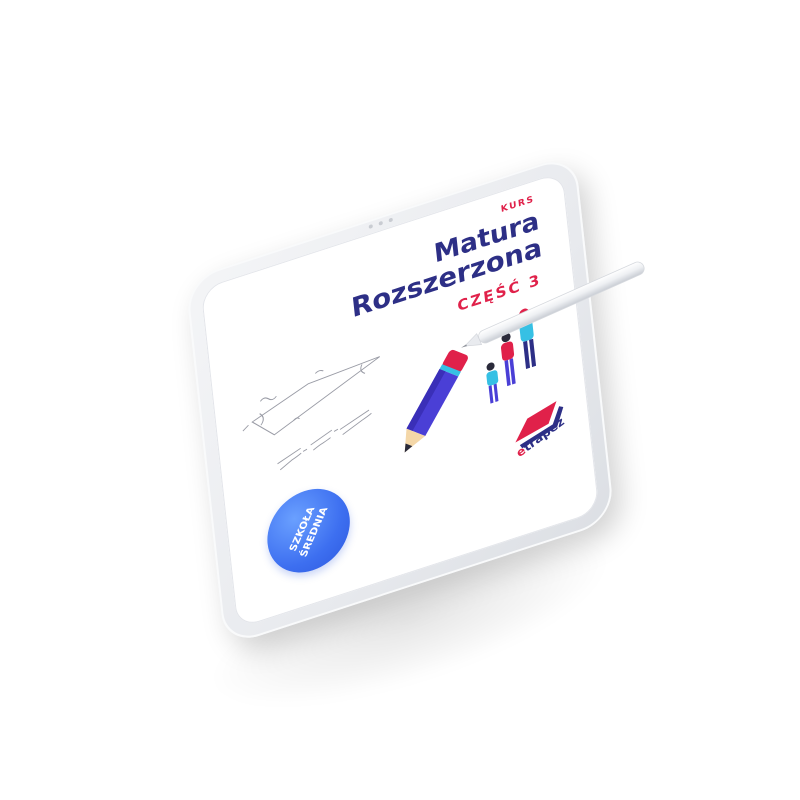 This screenshot has height=800, width=800. Describe the element at coordinates (553, 304) in the screenshot. I see `stylus-icon` at that location.